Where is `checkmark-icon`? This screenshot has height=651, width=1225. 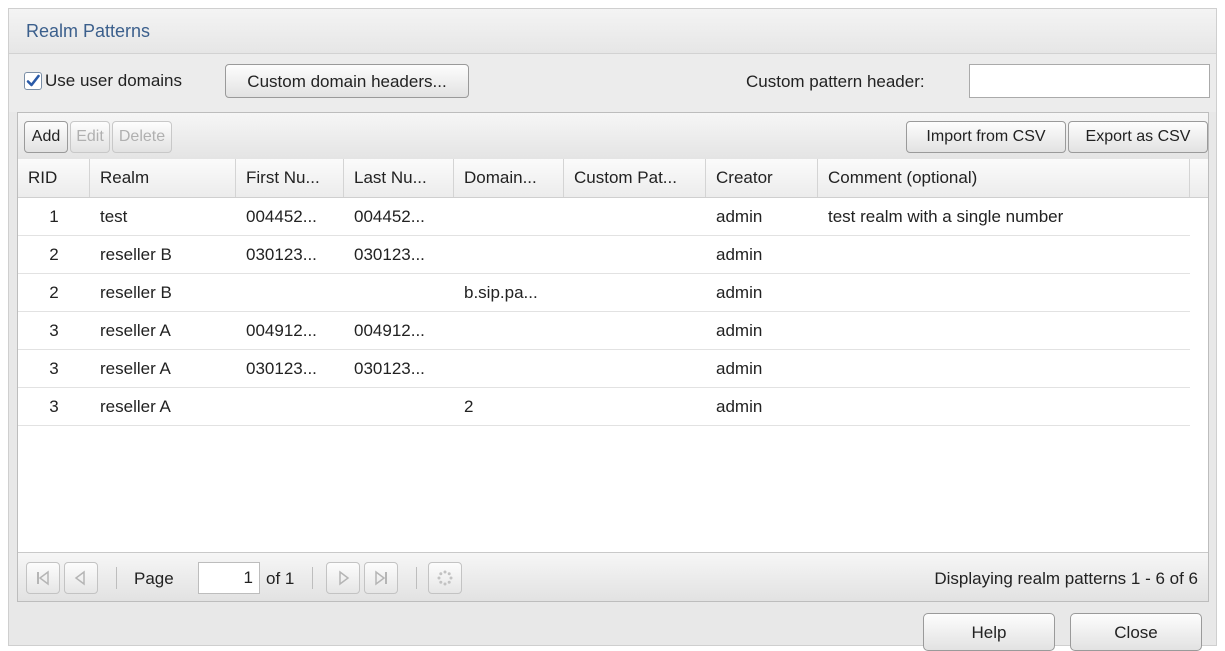 checkmark-icon is located at coordinates (33, 80).